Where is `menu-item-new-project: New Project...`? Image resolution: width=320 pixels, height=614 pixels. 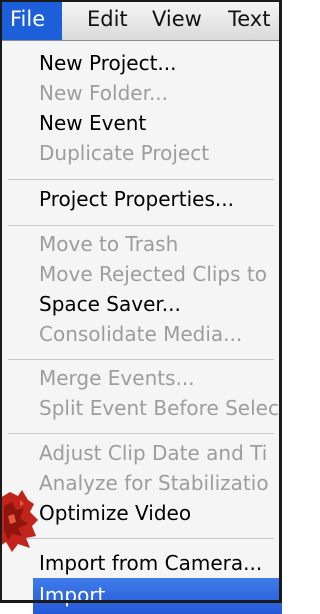 menu-item-new-project: New Project... is located at coordinates (107, 63).